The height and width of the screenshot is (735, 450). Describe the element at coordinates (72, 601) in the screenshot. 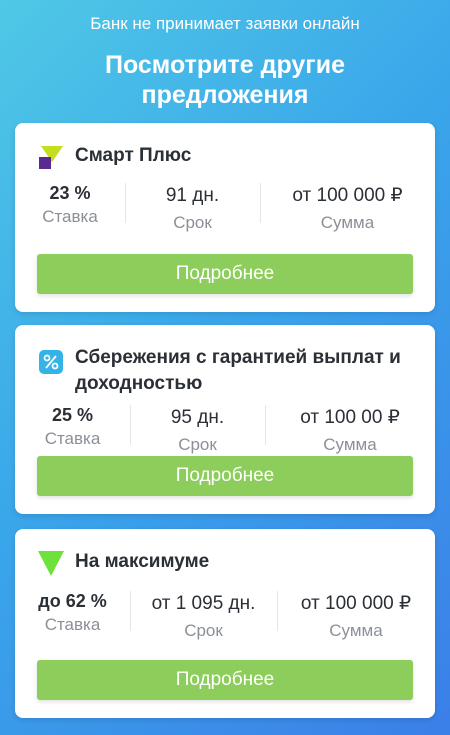

I see `rate-value: до 62 %` at that location.